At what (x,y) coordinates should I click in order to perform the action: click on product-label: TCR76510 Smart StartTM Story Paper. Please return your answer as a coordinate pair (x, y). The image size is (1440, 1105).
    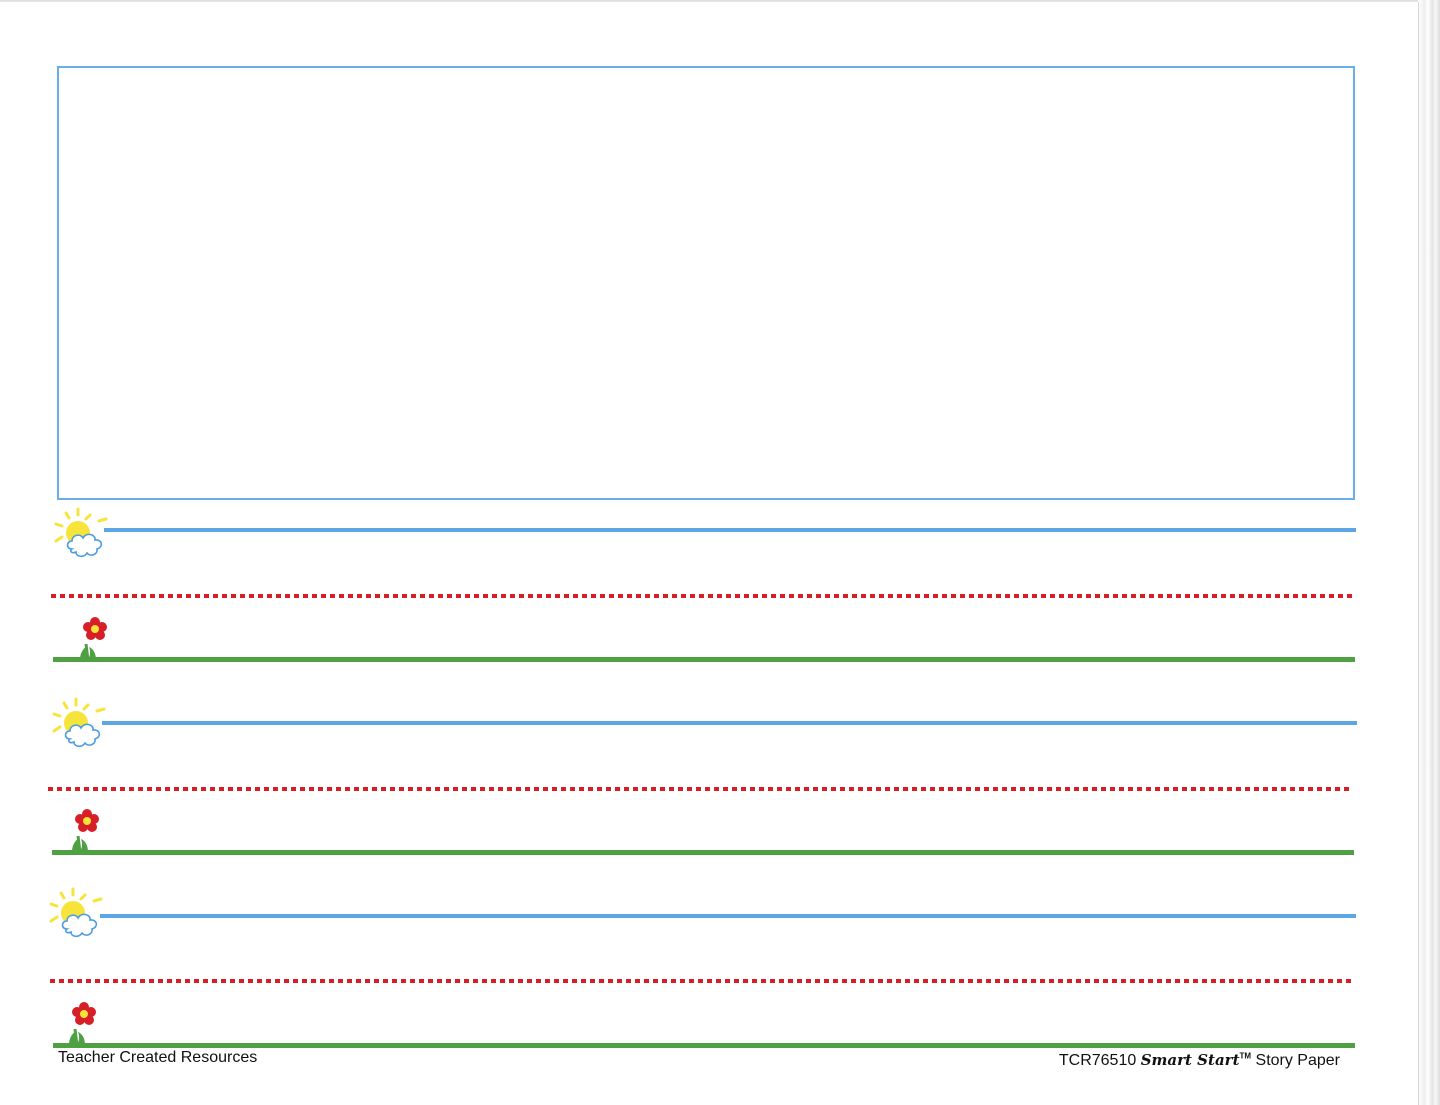
    Looking at the image, I should click on (1199, 1060).